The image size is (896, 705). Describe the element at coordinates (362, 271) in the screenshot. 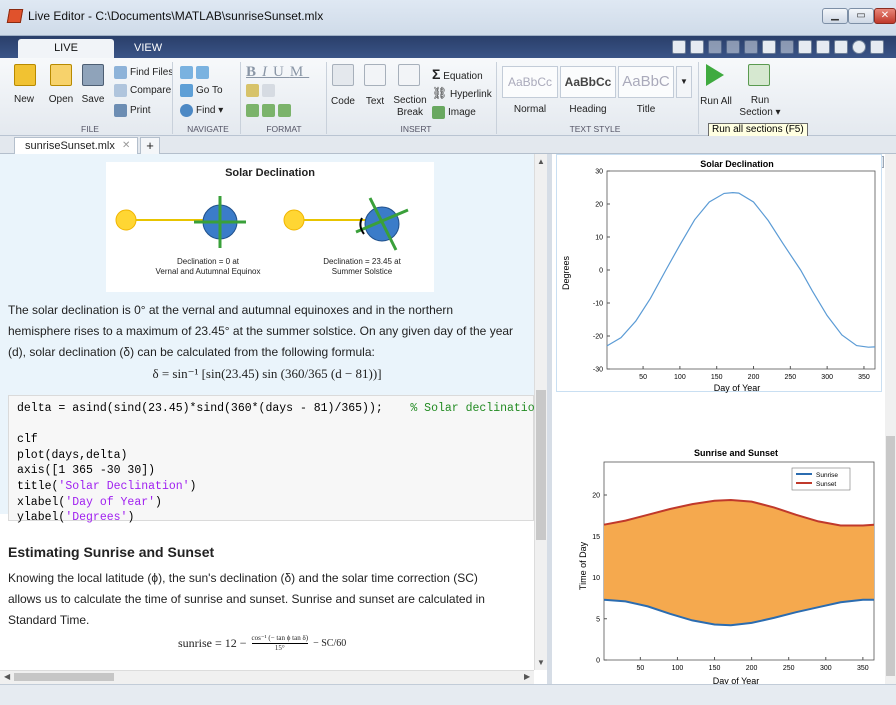

I see `caption-solstice-line2: Summer Solstice` at that location.